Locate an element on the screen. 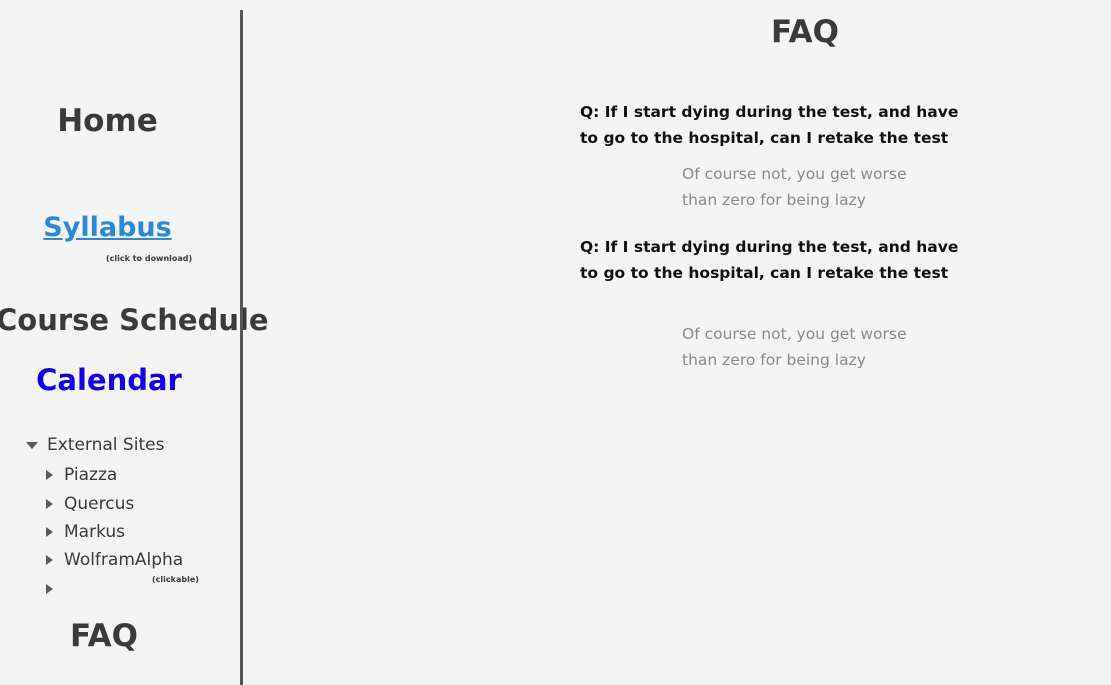 The width and height of the screenshot is (1111, 685). external-site-wolframalpha: WolframAlpha is located at coordinates (114, 560).